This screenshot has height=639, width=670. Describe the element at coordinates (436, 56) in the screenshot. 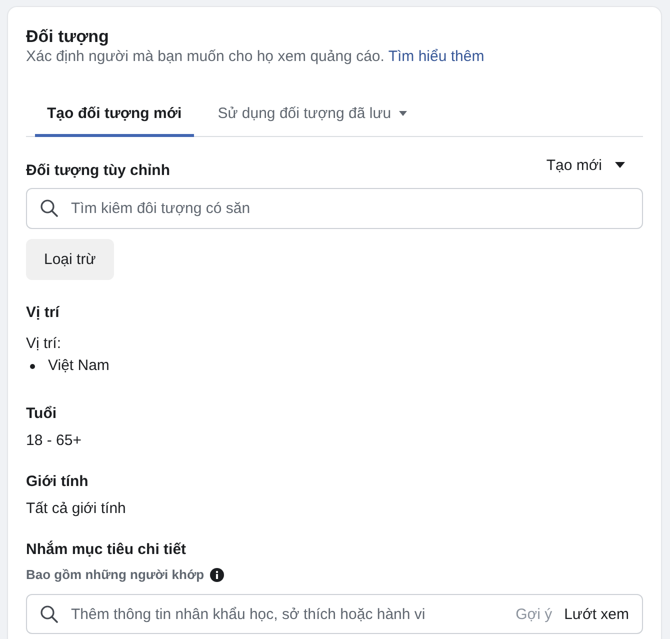

I see `learn-more-link: Tìm hiểu thêm` at that location.